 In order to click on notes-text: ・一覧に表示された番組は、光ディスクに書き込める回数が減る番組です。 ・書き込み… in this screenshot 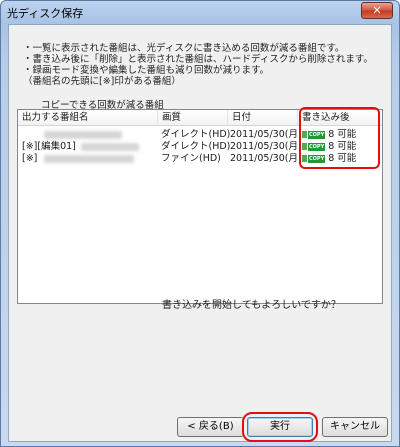, I will do `click(203, 65)`.